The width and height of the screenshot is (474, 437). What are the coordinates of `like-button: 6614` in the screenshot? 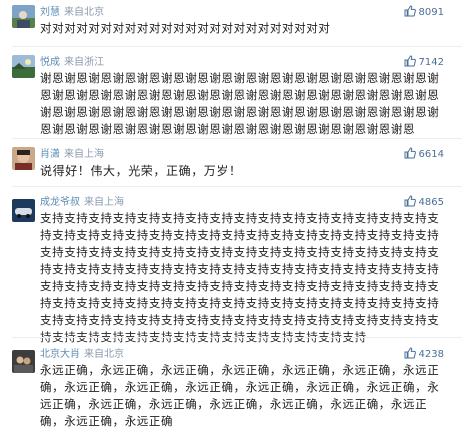 It's located at (424, 155).